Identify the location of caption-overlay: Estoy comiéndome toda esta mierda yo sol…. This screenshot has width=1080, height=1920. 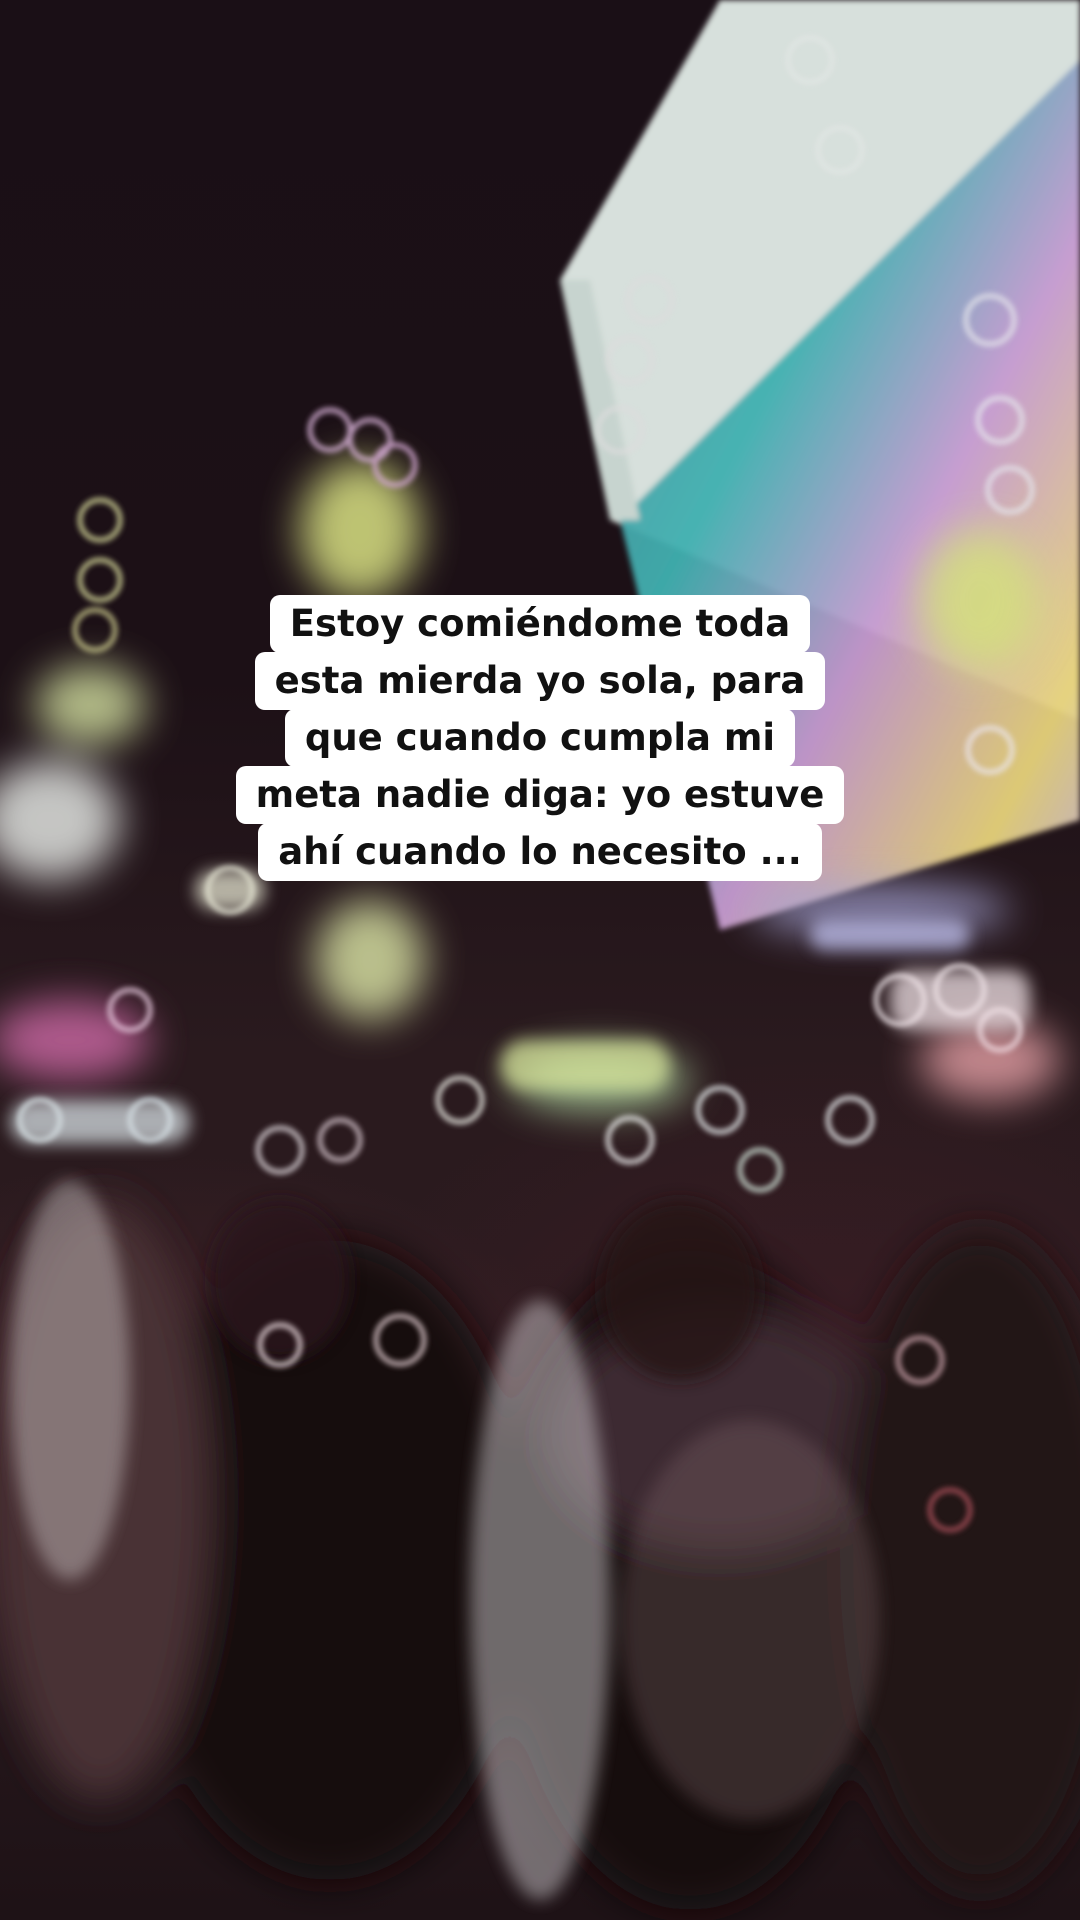
(540, 738).